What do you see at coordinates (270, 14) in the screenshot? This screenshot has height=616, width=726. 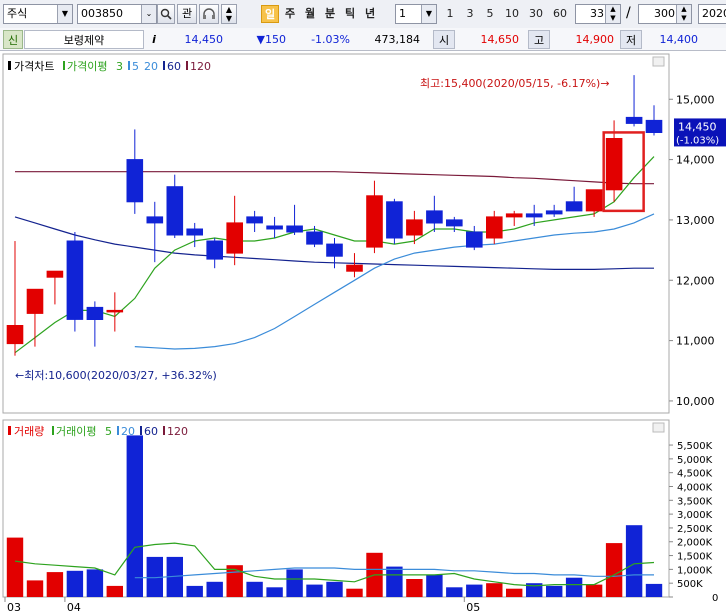 I see `tab-period-0: 일` at bounding box center [270, 14].